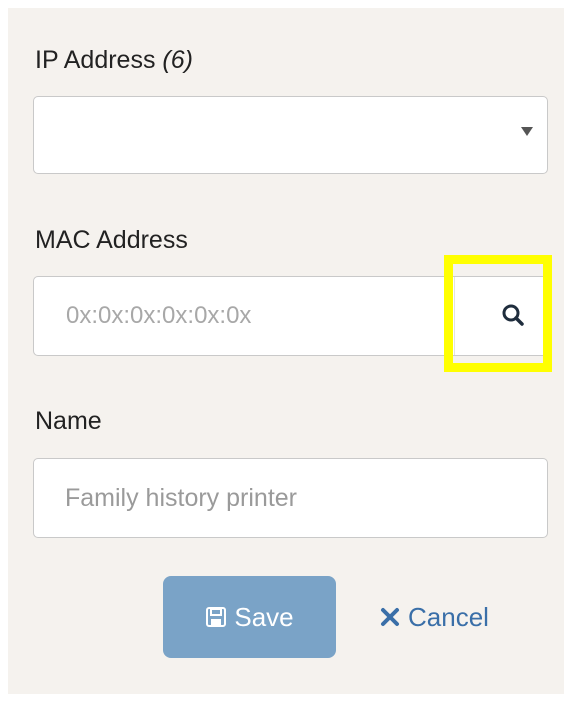 The height and width of the screenshot is (711, 564). I want to click on mac-address-input, so click(244, 316).